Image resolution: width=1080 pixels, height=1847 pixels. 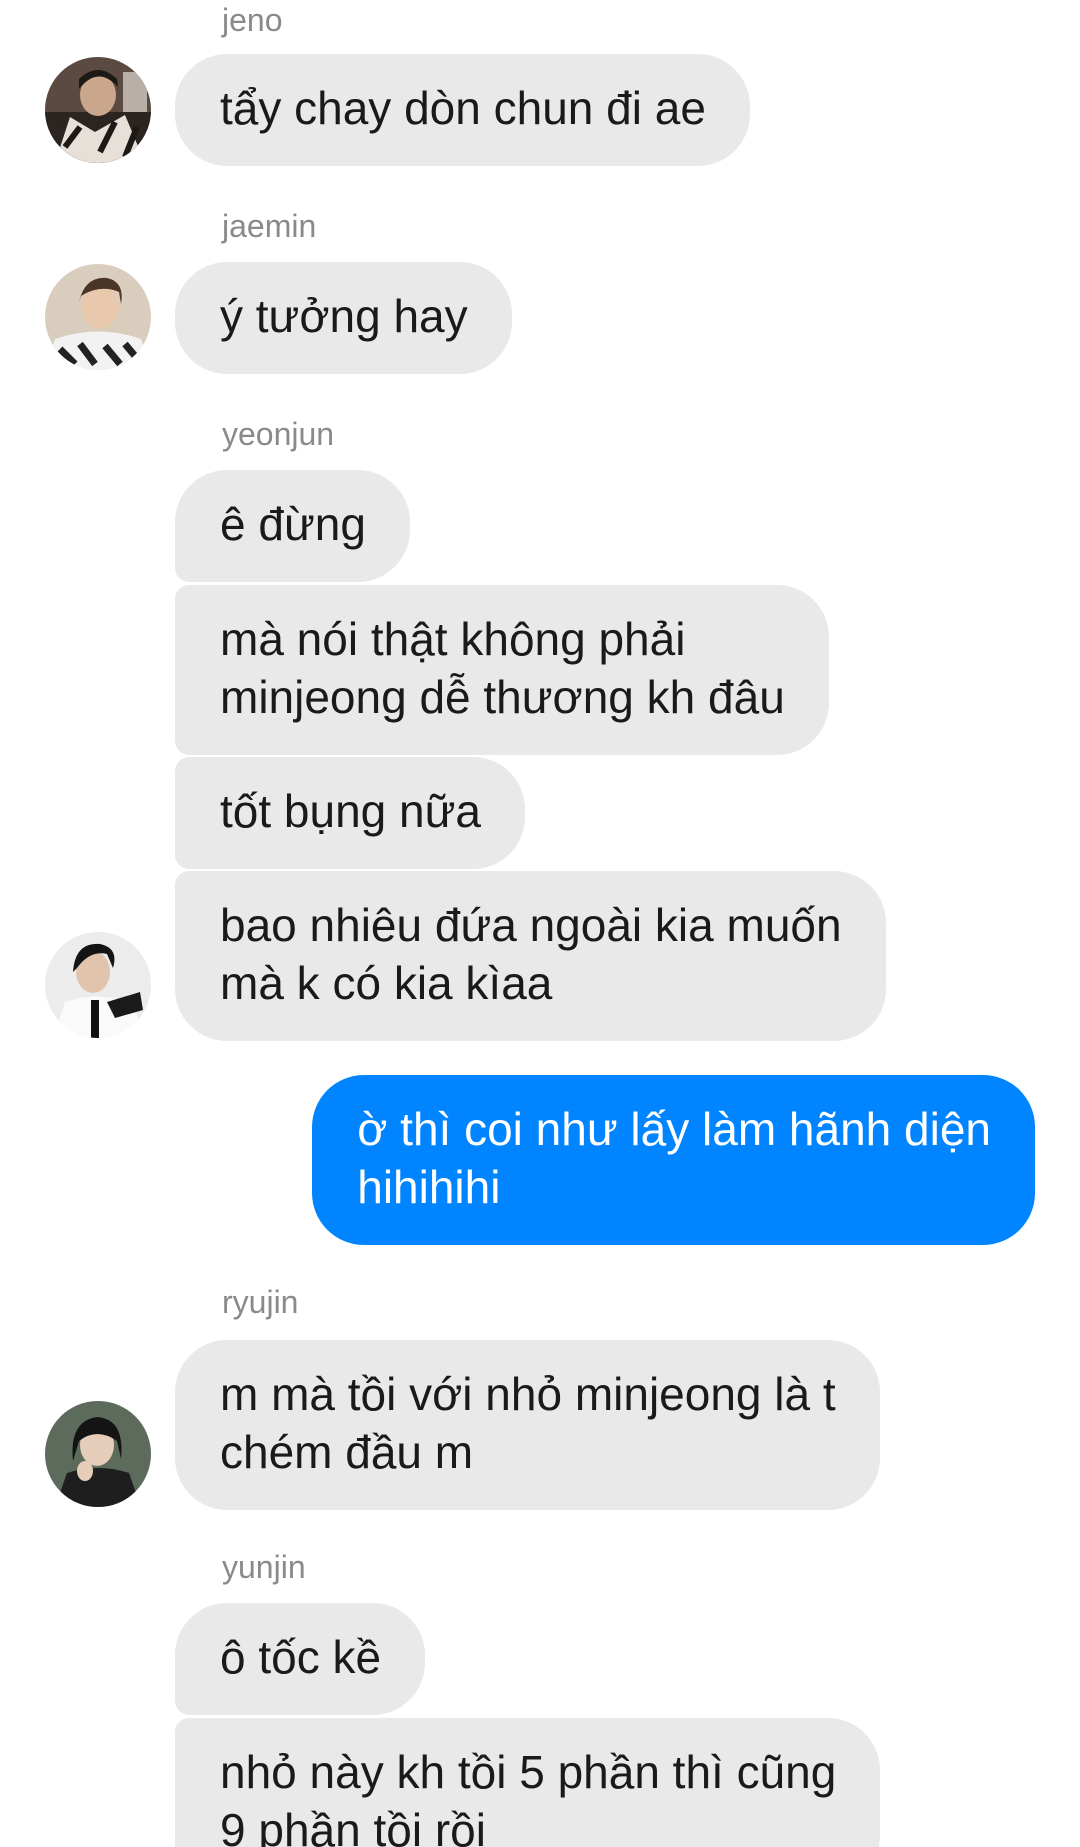 What do you see at coordinates (673, 1160) in the screenshot?
I see `outgoing-message-bubble: ờ thì coi như lấy làm hãnh diện hihihihi` at bounding box center [673, 1160].